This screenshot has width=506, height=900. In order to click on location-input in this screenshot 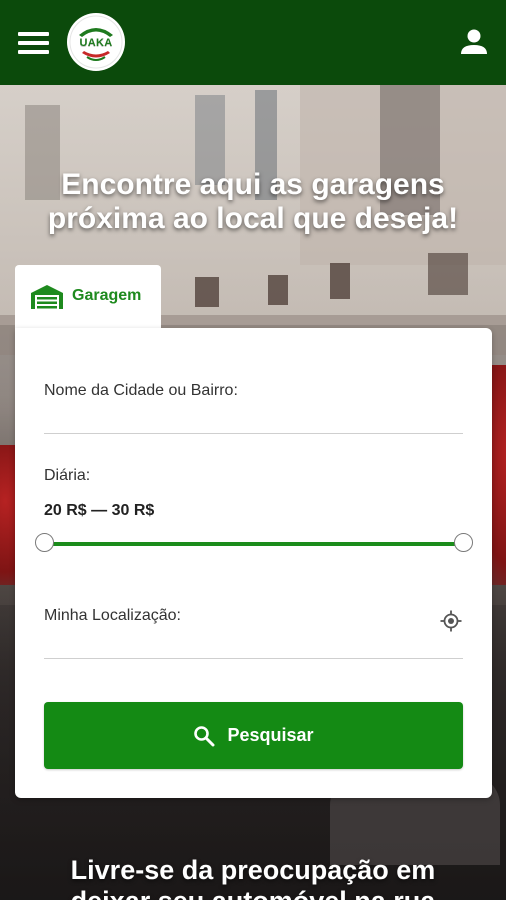, I will do `click(253, 417)`.